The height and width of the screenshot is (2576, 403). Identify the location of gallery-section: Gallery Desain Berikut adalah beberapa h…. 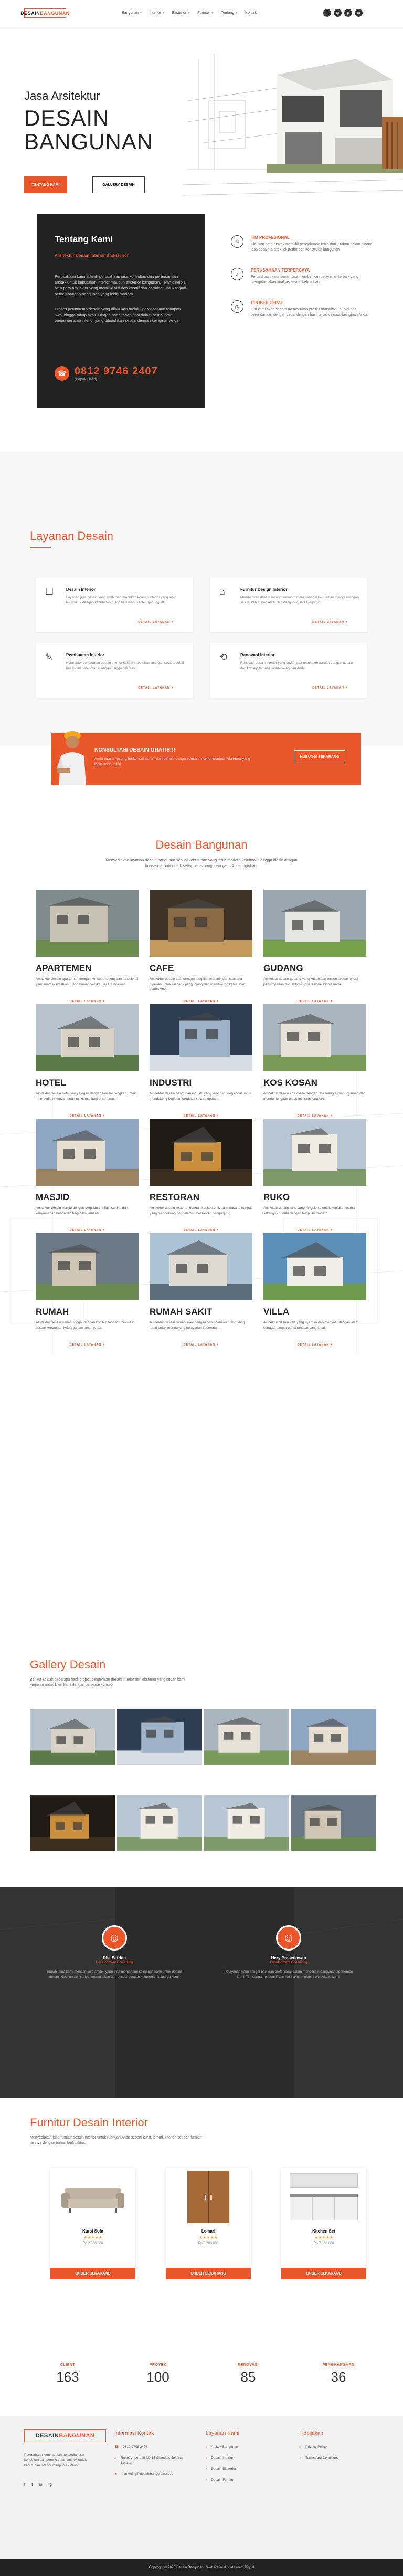
(201, 1762).